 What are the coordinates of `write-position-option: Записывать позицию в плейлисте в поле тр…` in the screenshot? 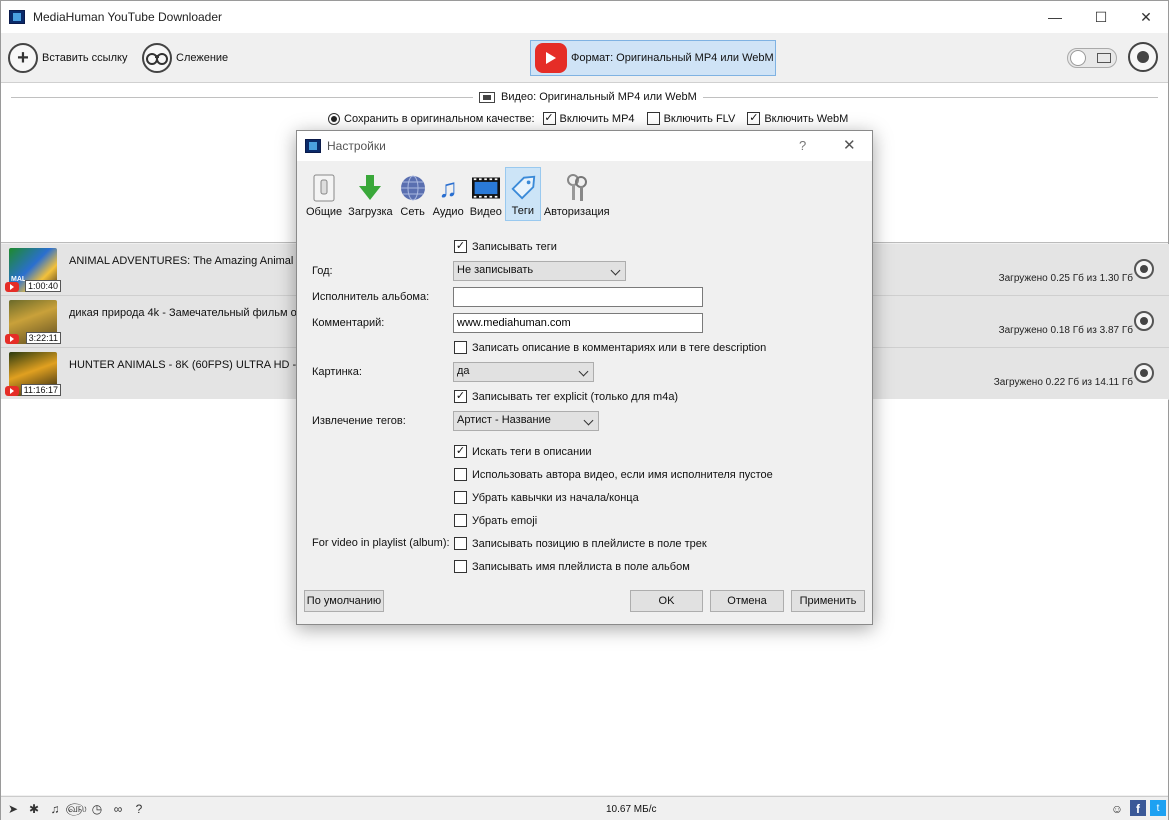 It's located at (580, 543).